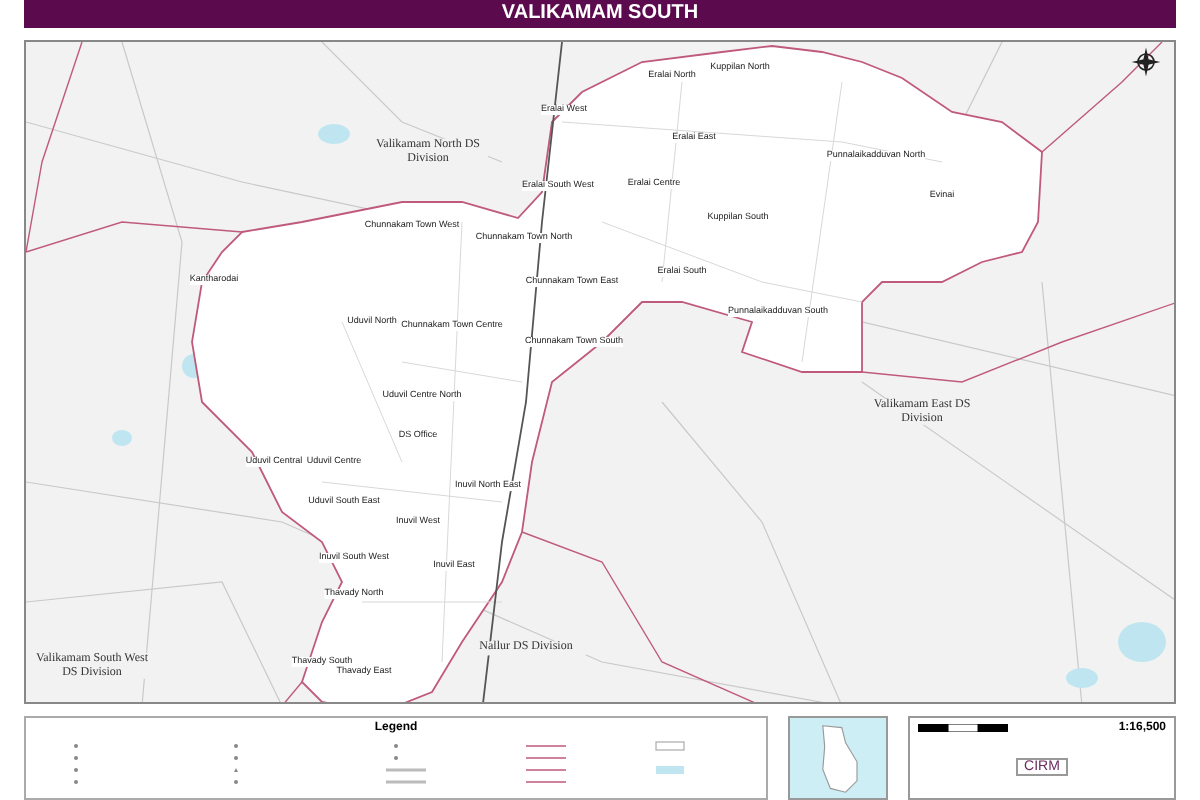 The width and height of the screenshot is (1200, 800). What do you see at coordinates (600, 14) in the screenshot?
I see `map-title: VALIKAMAM SOUTH` at bounding box center [600, 14].